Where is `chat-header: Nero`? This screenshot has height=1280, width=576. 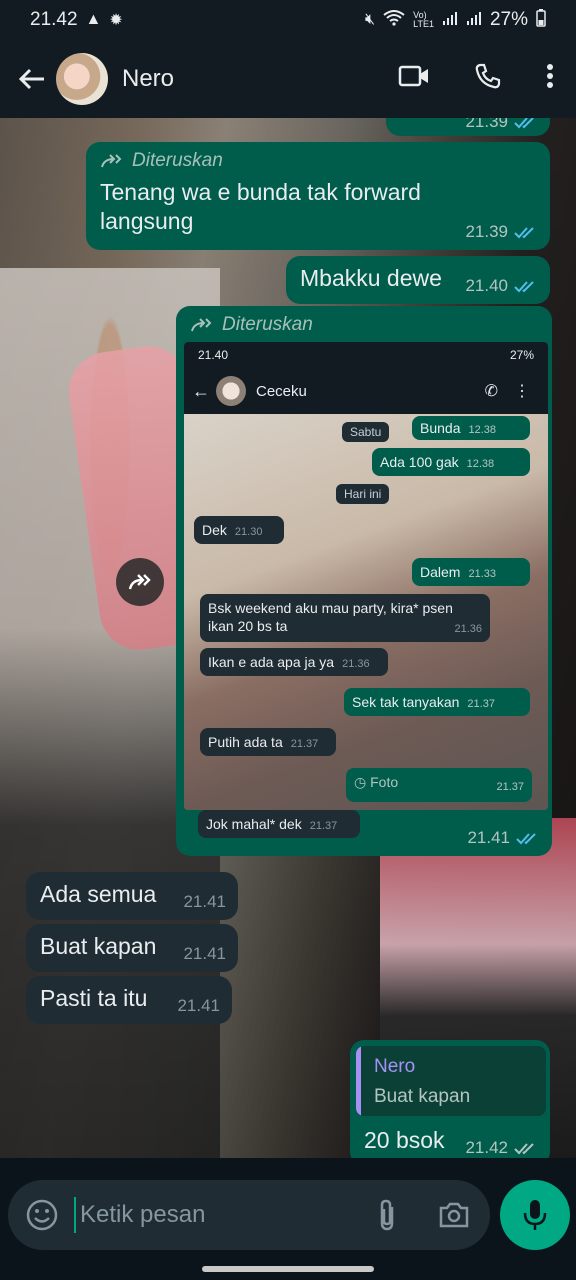
chat-header: Nero is located at coordinates (288, 79).